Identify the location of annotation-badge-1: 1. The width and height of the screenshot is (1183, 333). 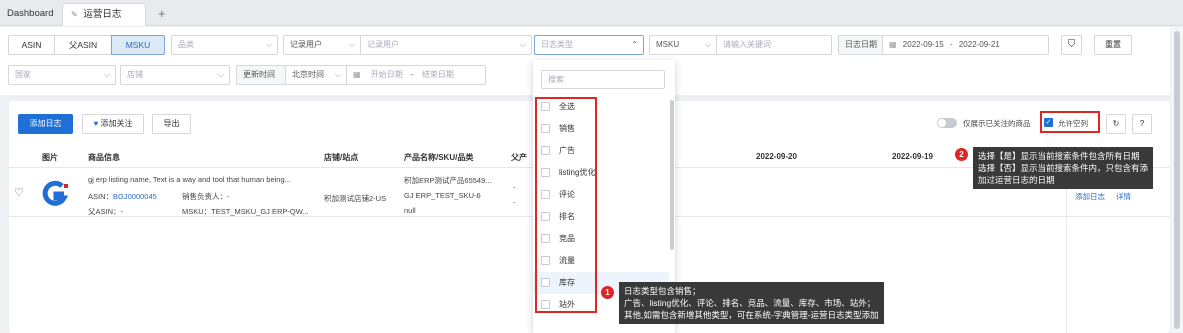
(607, 292).